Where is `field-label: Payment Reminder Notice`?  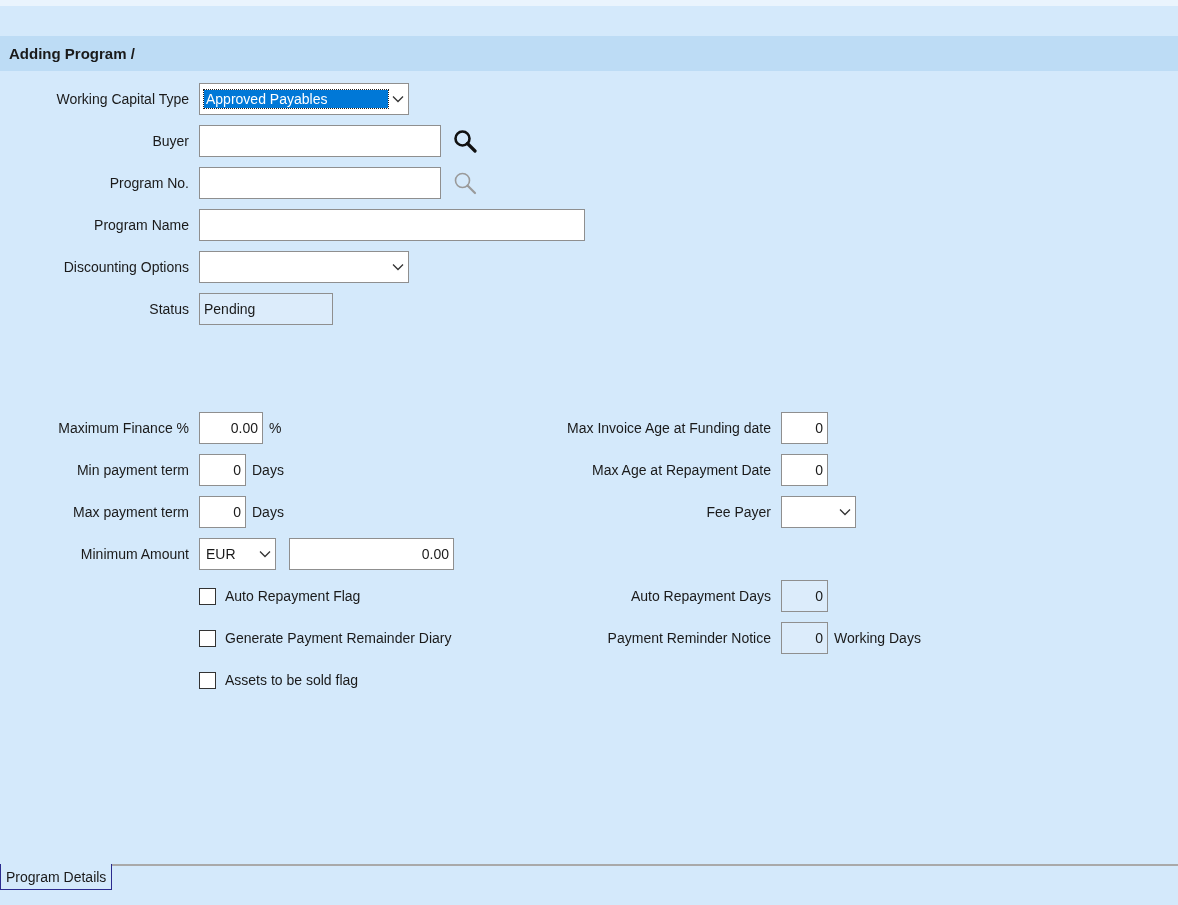 field-label: Payment Reminder Notice is located at coordinates (689, 638).